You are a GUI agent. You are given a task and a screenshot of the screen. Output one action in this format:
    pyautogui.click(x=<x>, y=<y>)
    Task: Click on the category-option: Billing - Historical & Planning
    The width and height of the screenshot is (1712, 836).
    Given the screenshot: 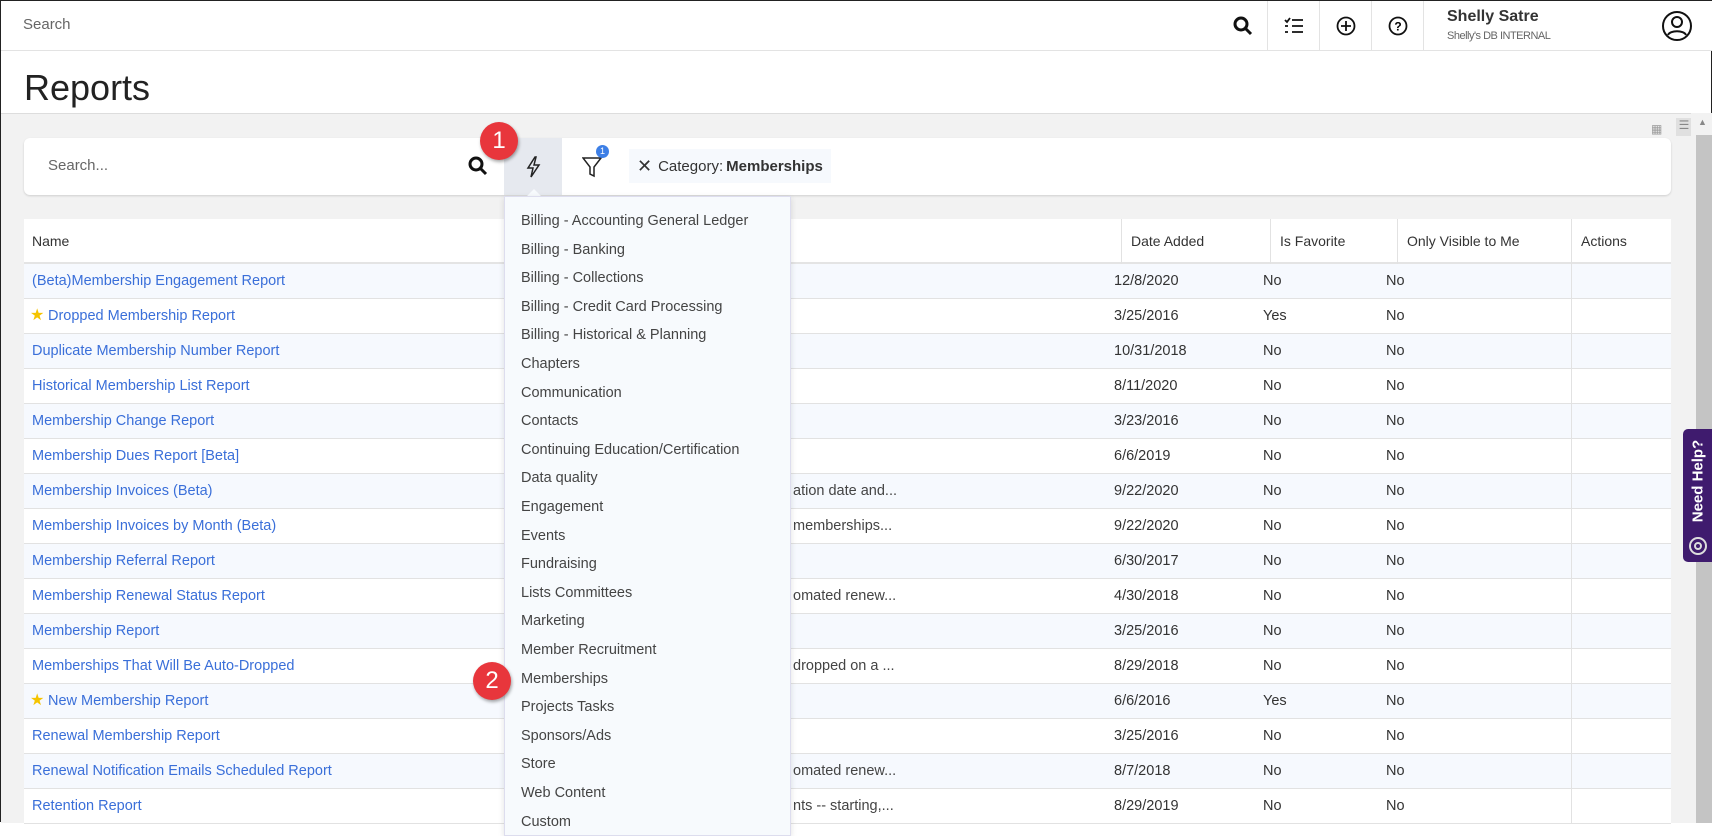 What is the action you would take?
    pyautogui.click(x=613, y=335)
    